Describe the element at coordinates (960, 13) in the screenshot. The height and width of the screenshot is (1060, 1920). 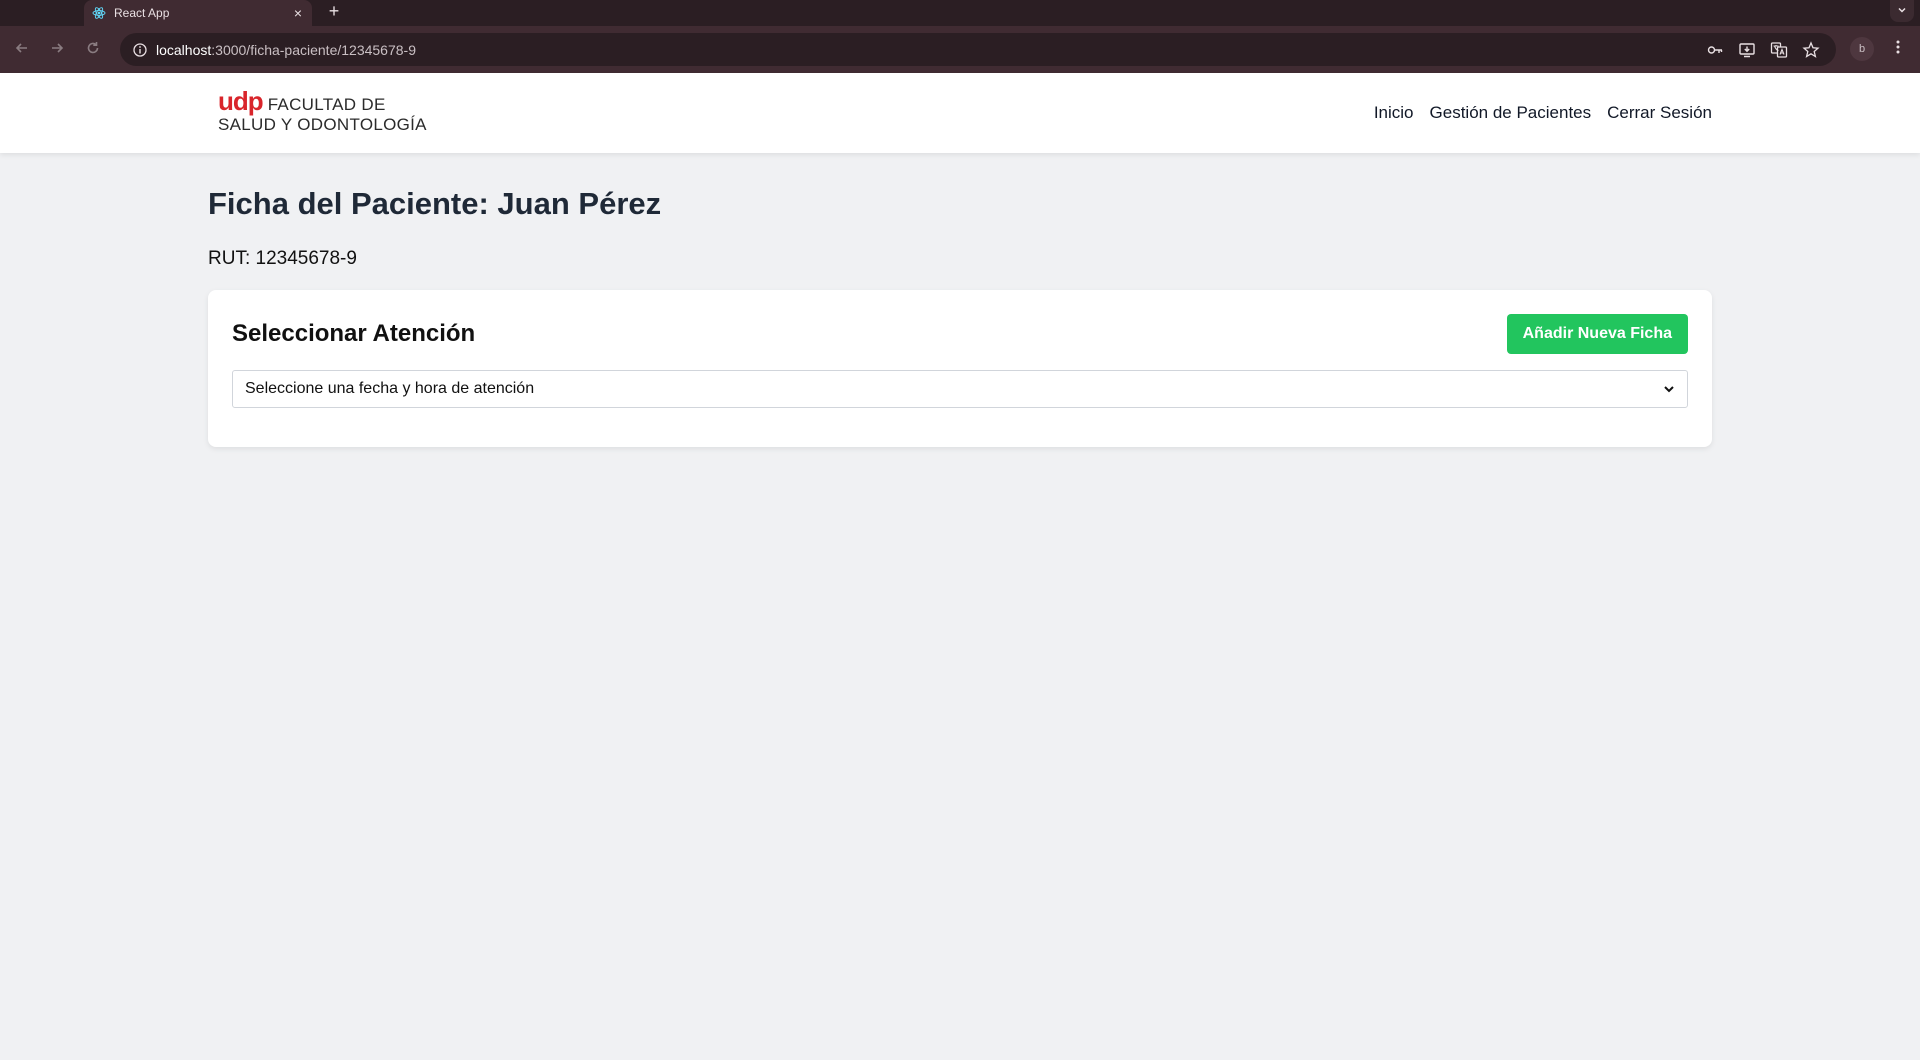
I see `browser-tab-strip: React App × +` at that location.